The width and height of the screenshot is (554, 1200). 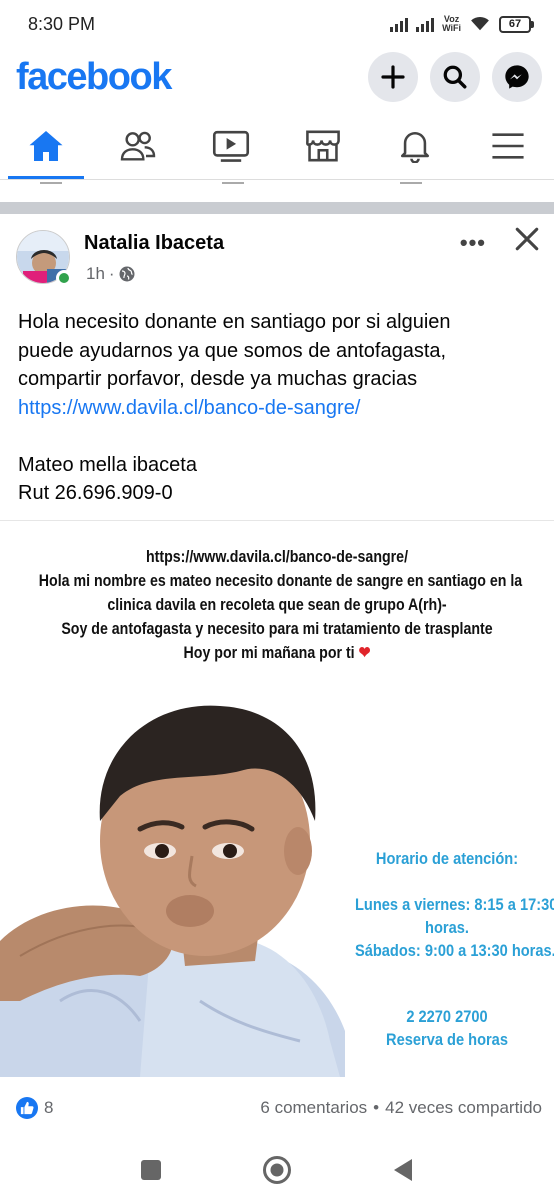 I want to click on facebook-logo: facebook, so click(x=94, y=77).